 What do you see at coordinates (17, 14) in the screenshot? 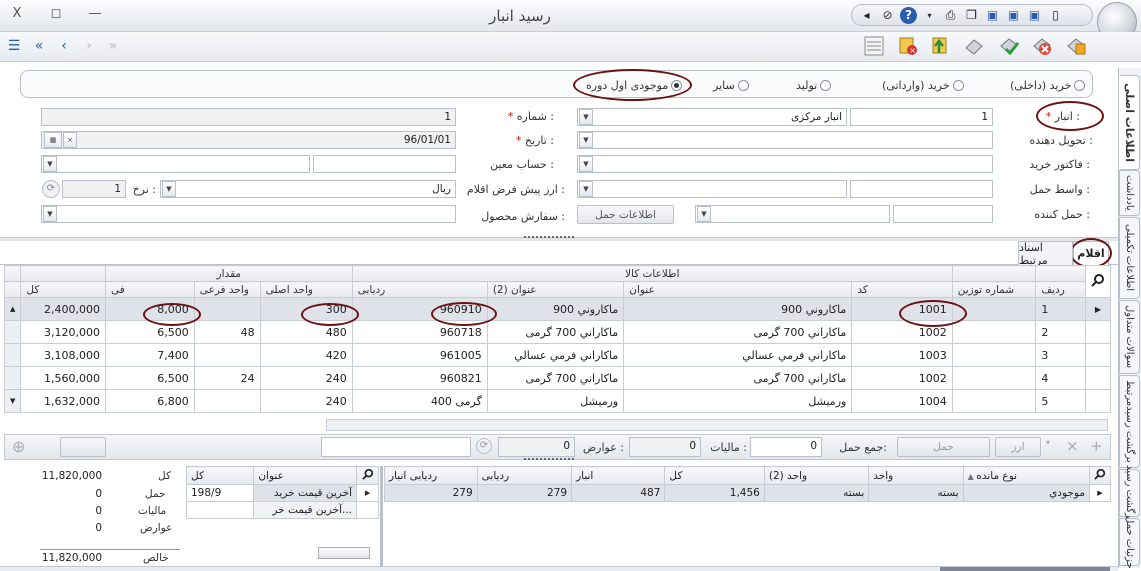
I see `close-icon: X` at bounding box center [17, 14].